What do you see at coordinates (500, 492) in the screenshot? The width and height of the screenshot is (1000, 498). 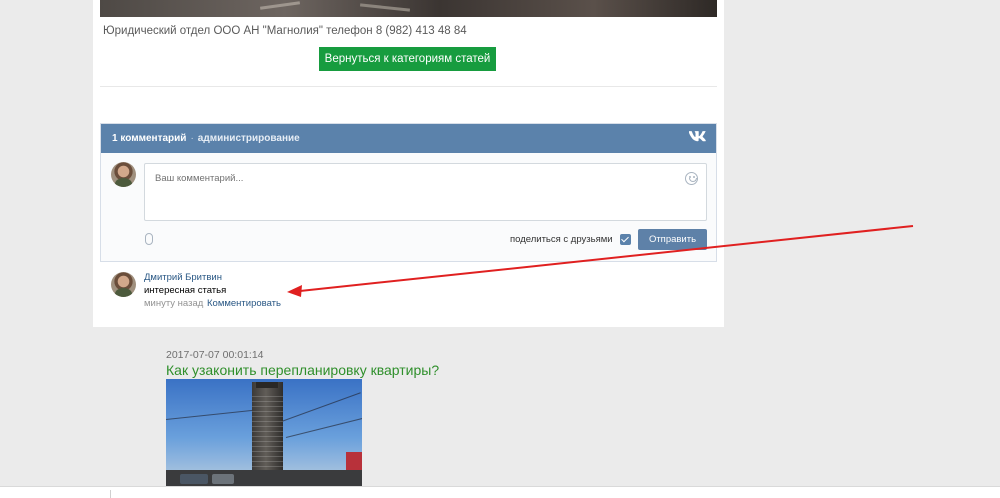 I see `status-bar` at bounding box center [500, 492].